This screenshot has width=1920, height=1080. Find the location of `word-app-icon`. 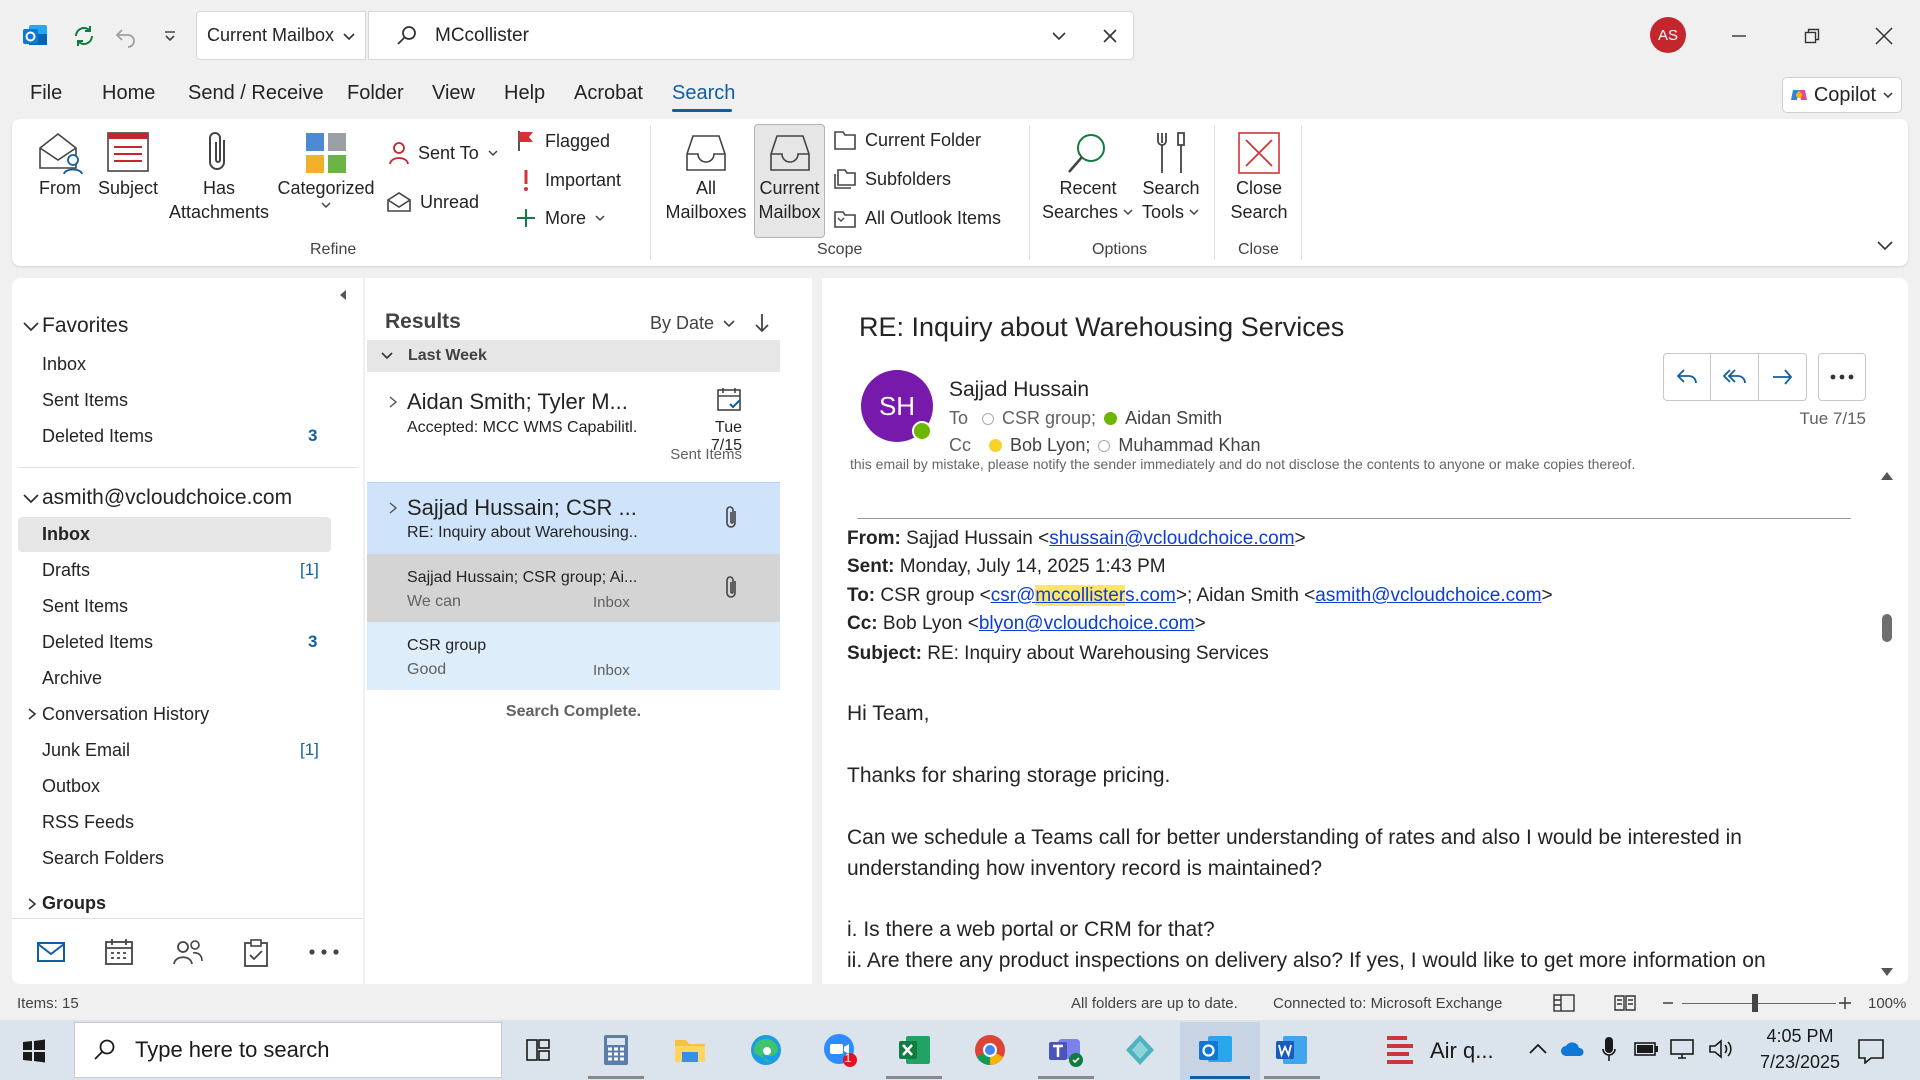

word-app-icon is located at coordinates (1292, 1050).